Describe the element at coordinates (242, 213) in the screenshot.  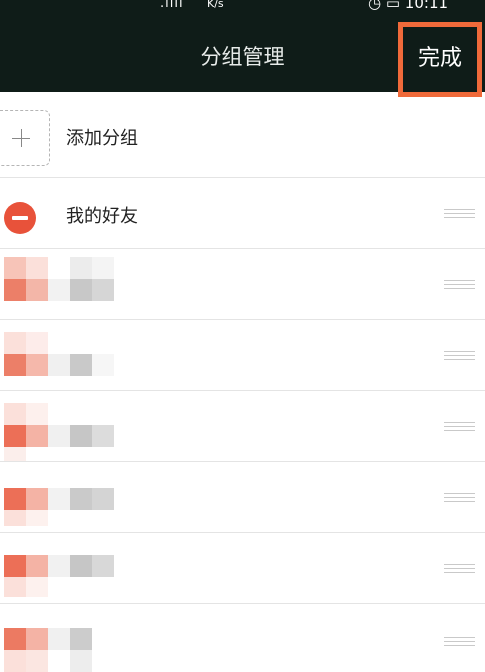
I see `list-item: 我的好友` at that location.